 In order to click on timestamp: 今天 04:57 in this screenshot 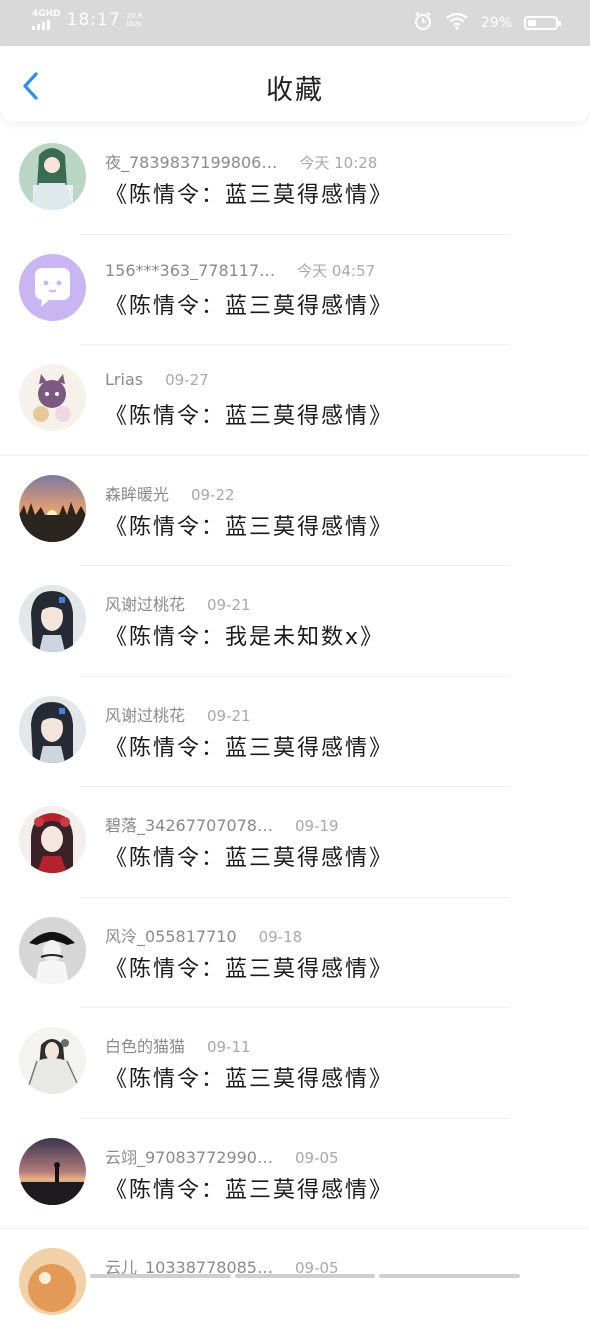, I will do `click(336, 270)`.